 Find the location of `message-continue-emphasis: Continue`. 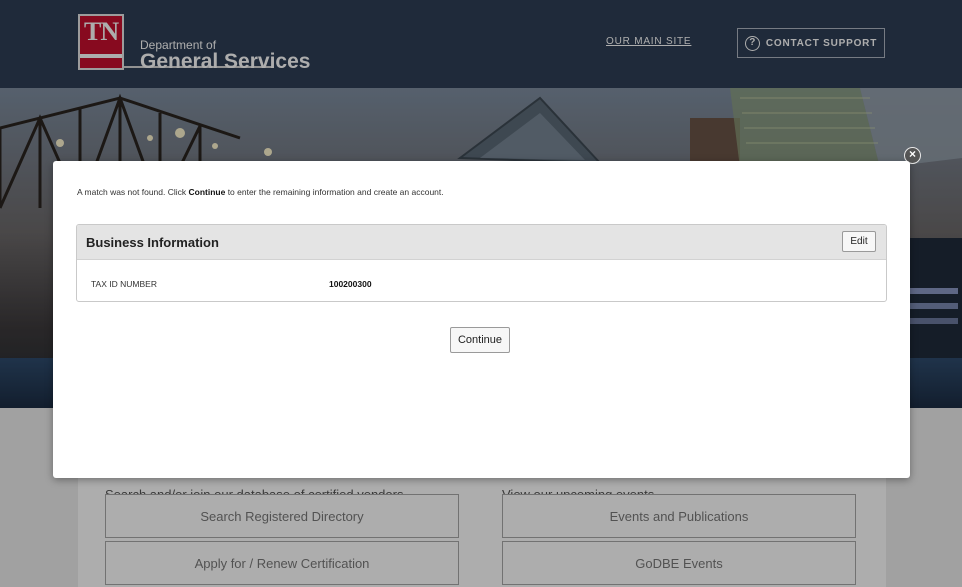

message-continue-emphasis: Continue is located at coordinates (207, 192).